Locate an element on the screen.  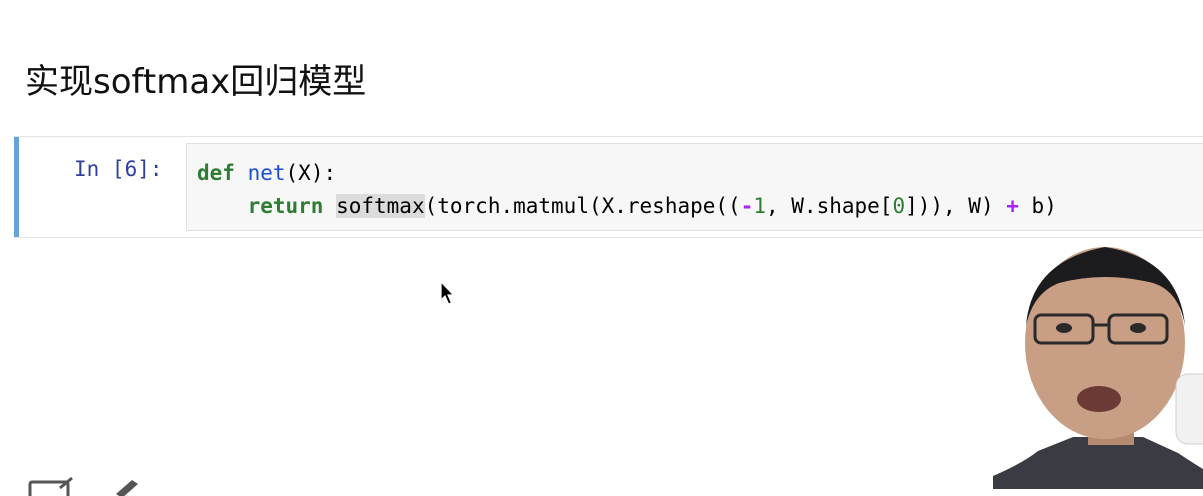
presenter-video-overlay is located at coordinates (1098, 368).